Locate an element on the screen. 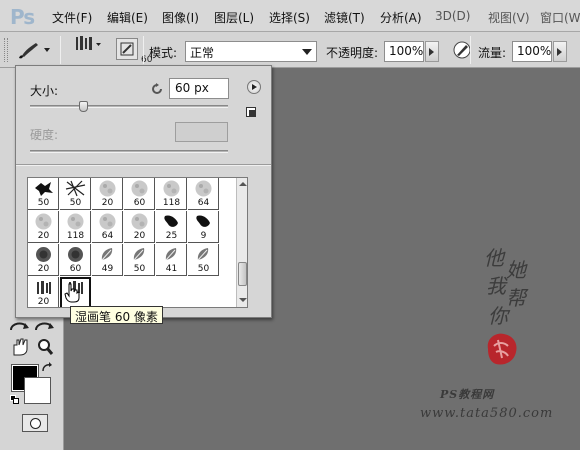  toggle-brush-panel-button is located at coordinates (127, 49).